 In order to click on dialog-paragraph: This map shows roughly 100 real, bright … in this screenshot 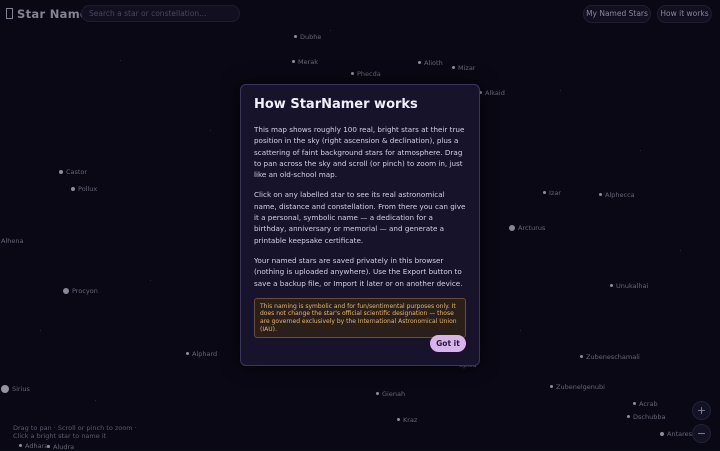, I will do `click(359, 152)`.